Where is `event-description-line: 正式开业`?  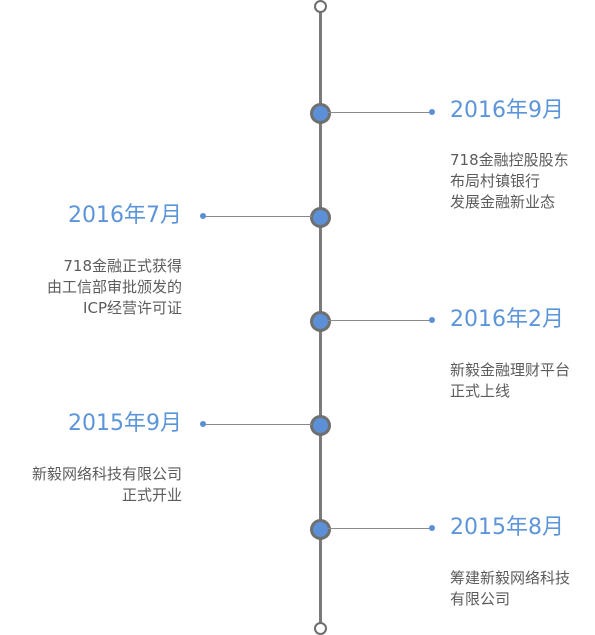 event-description-line: 正式开业 is located at coordinates (151, 495).